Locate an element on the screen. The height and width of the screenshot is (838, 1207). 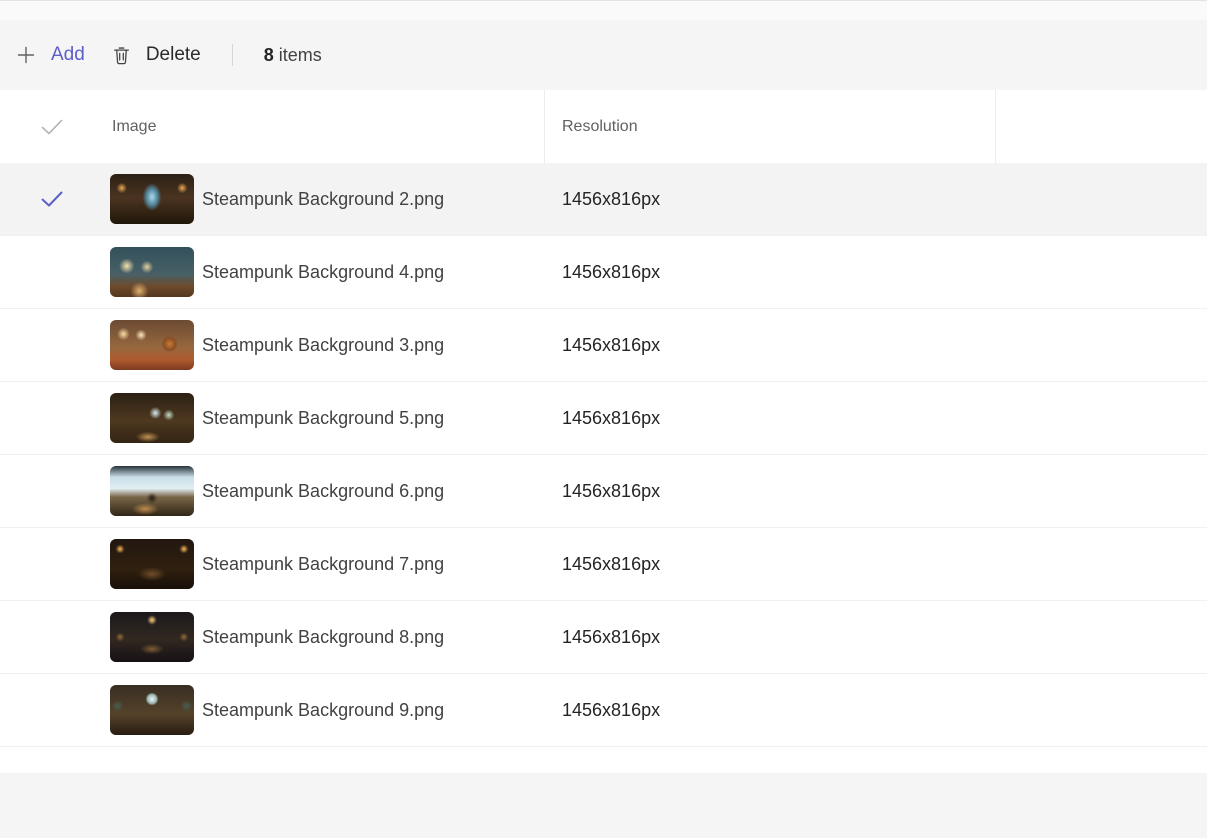
add-button: Add is located at coordinates (50, 55).